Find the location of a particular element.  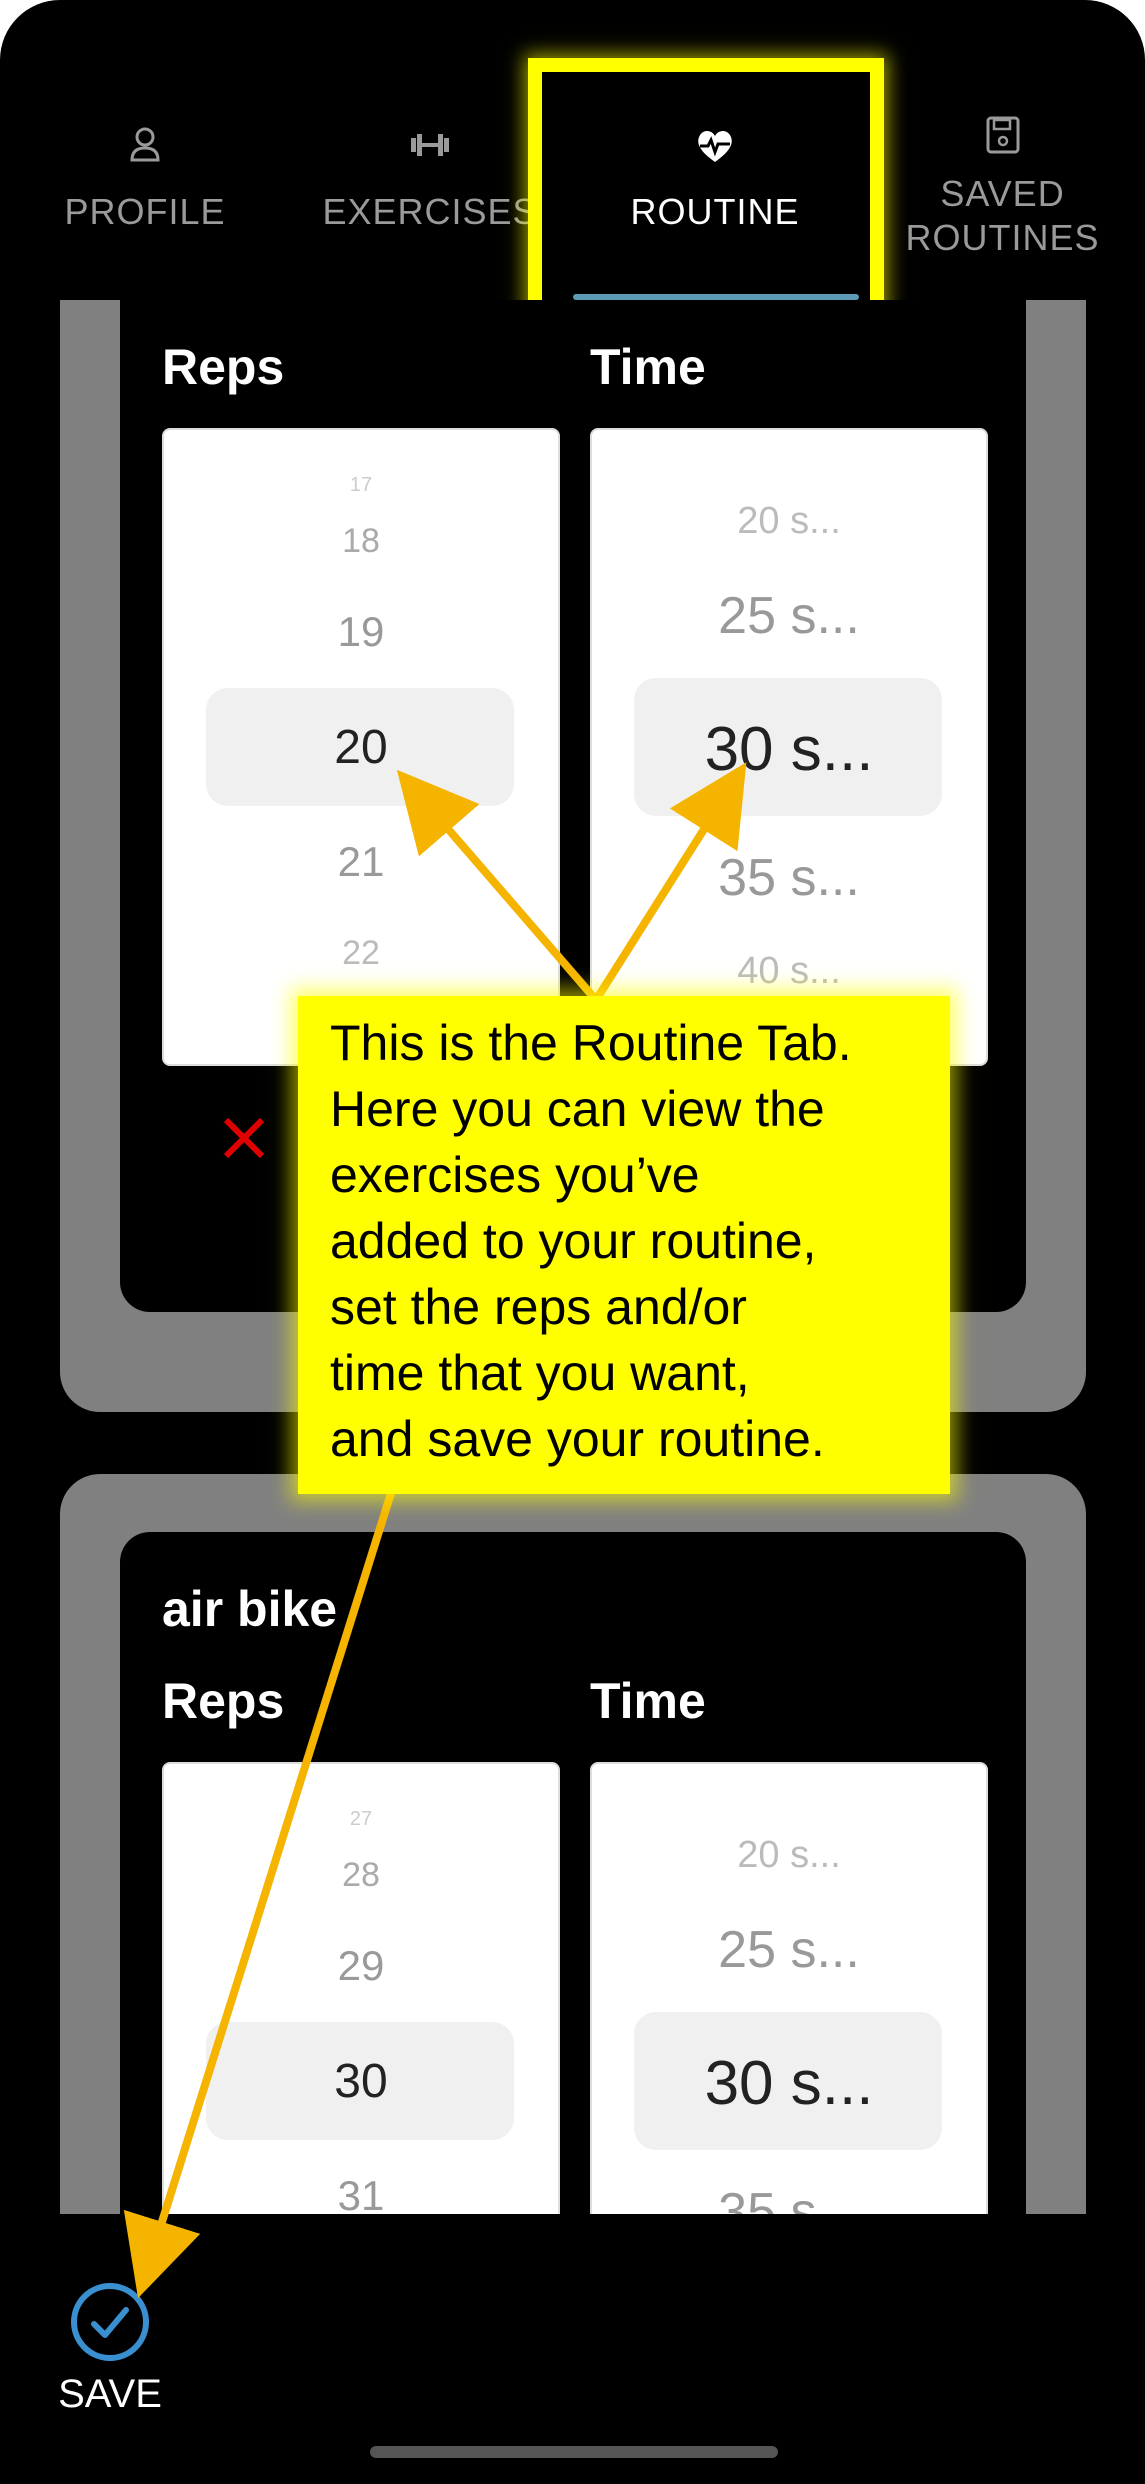

annotation-line: This is the Routine Tab. is located at coordinates (591, 1043).